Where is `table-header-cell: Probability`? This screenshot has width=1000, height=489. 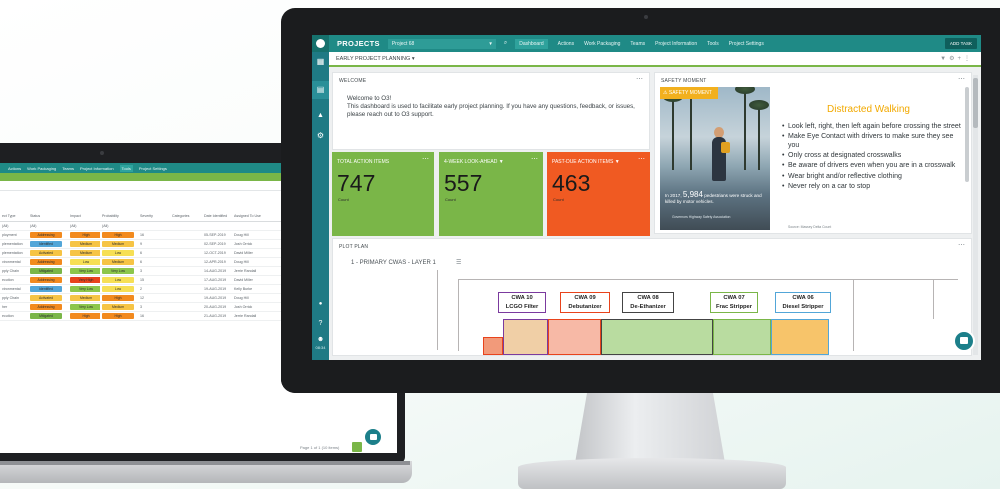
table-header-cell: Probability is located at coordinates (119, 216).